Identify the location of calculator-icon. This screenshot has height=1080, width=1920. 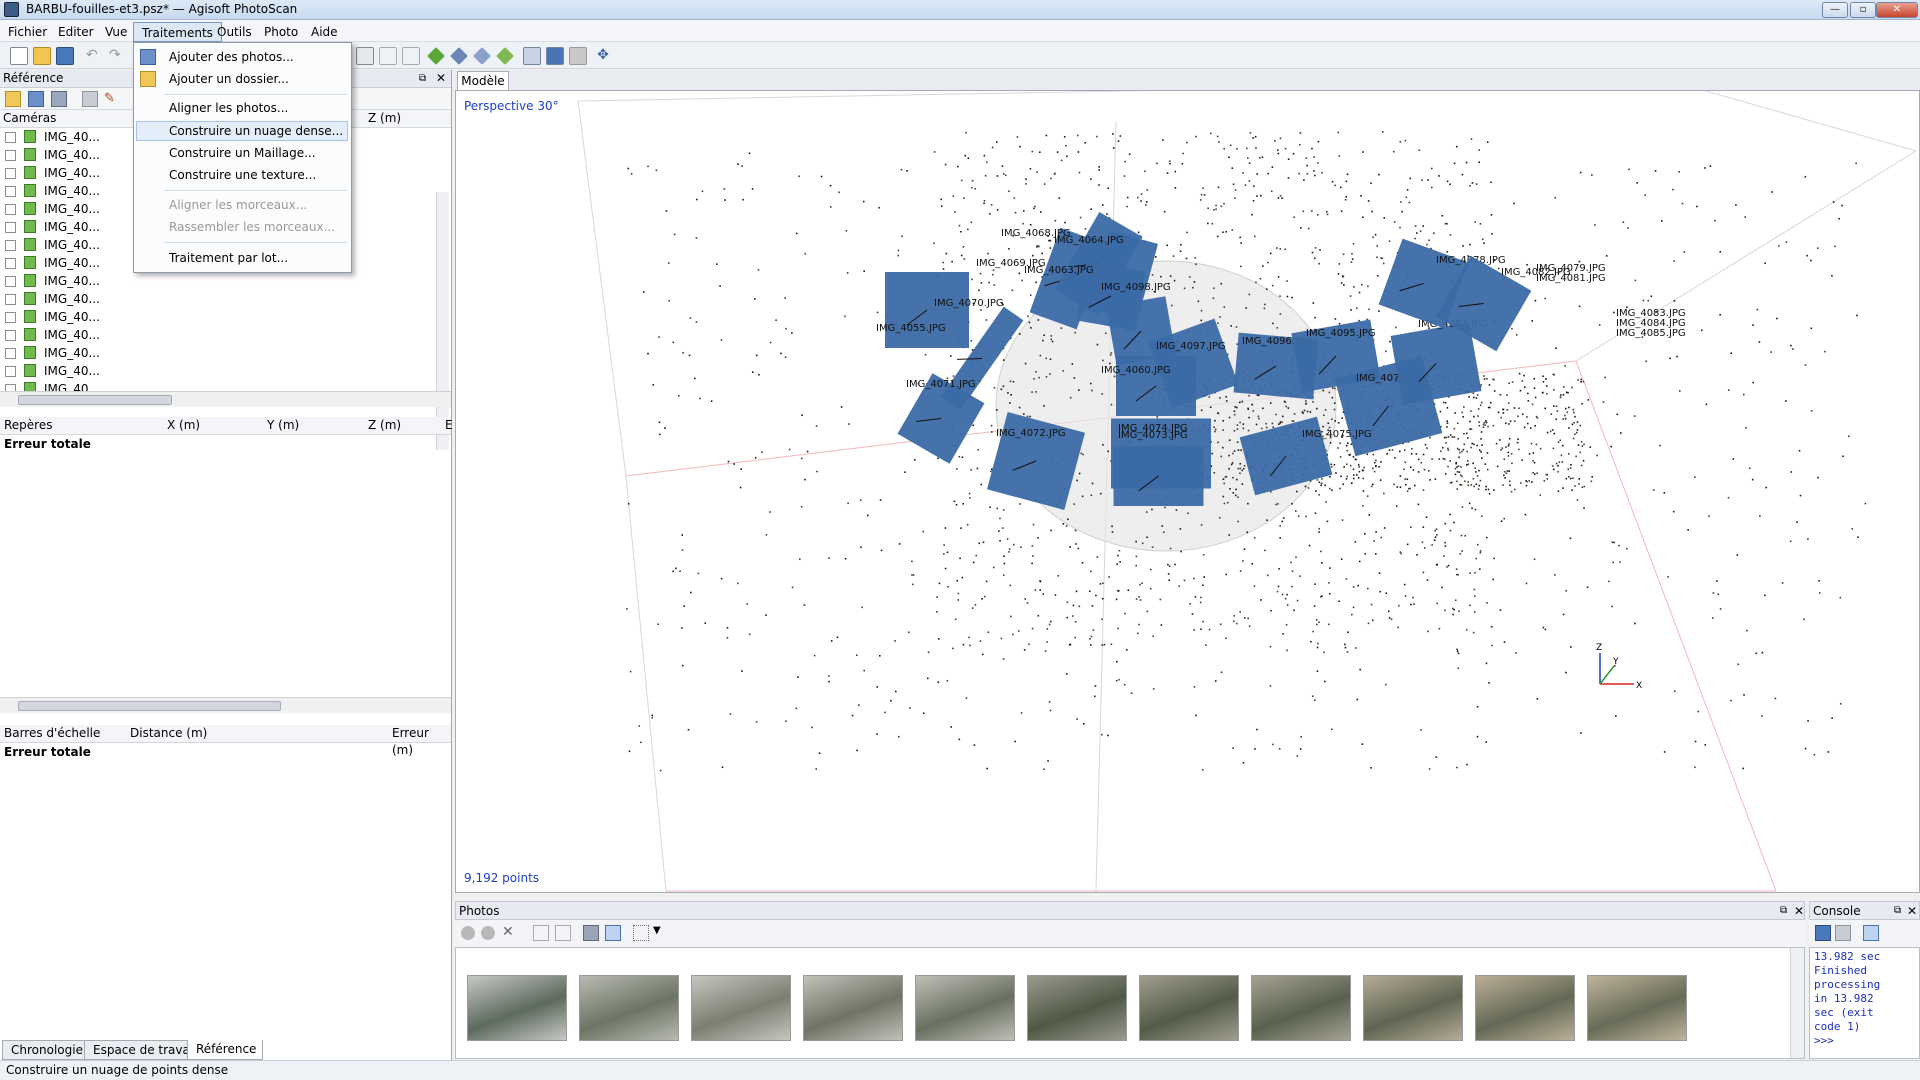
(90, 99).